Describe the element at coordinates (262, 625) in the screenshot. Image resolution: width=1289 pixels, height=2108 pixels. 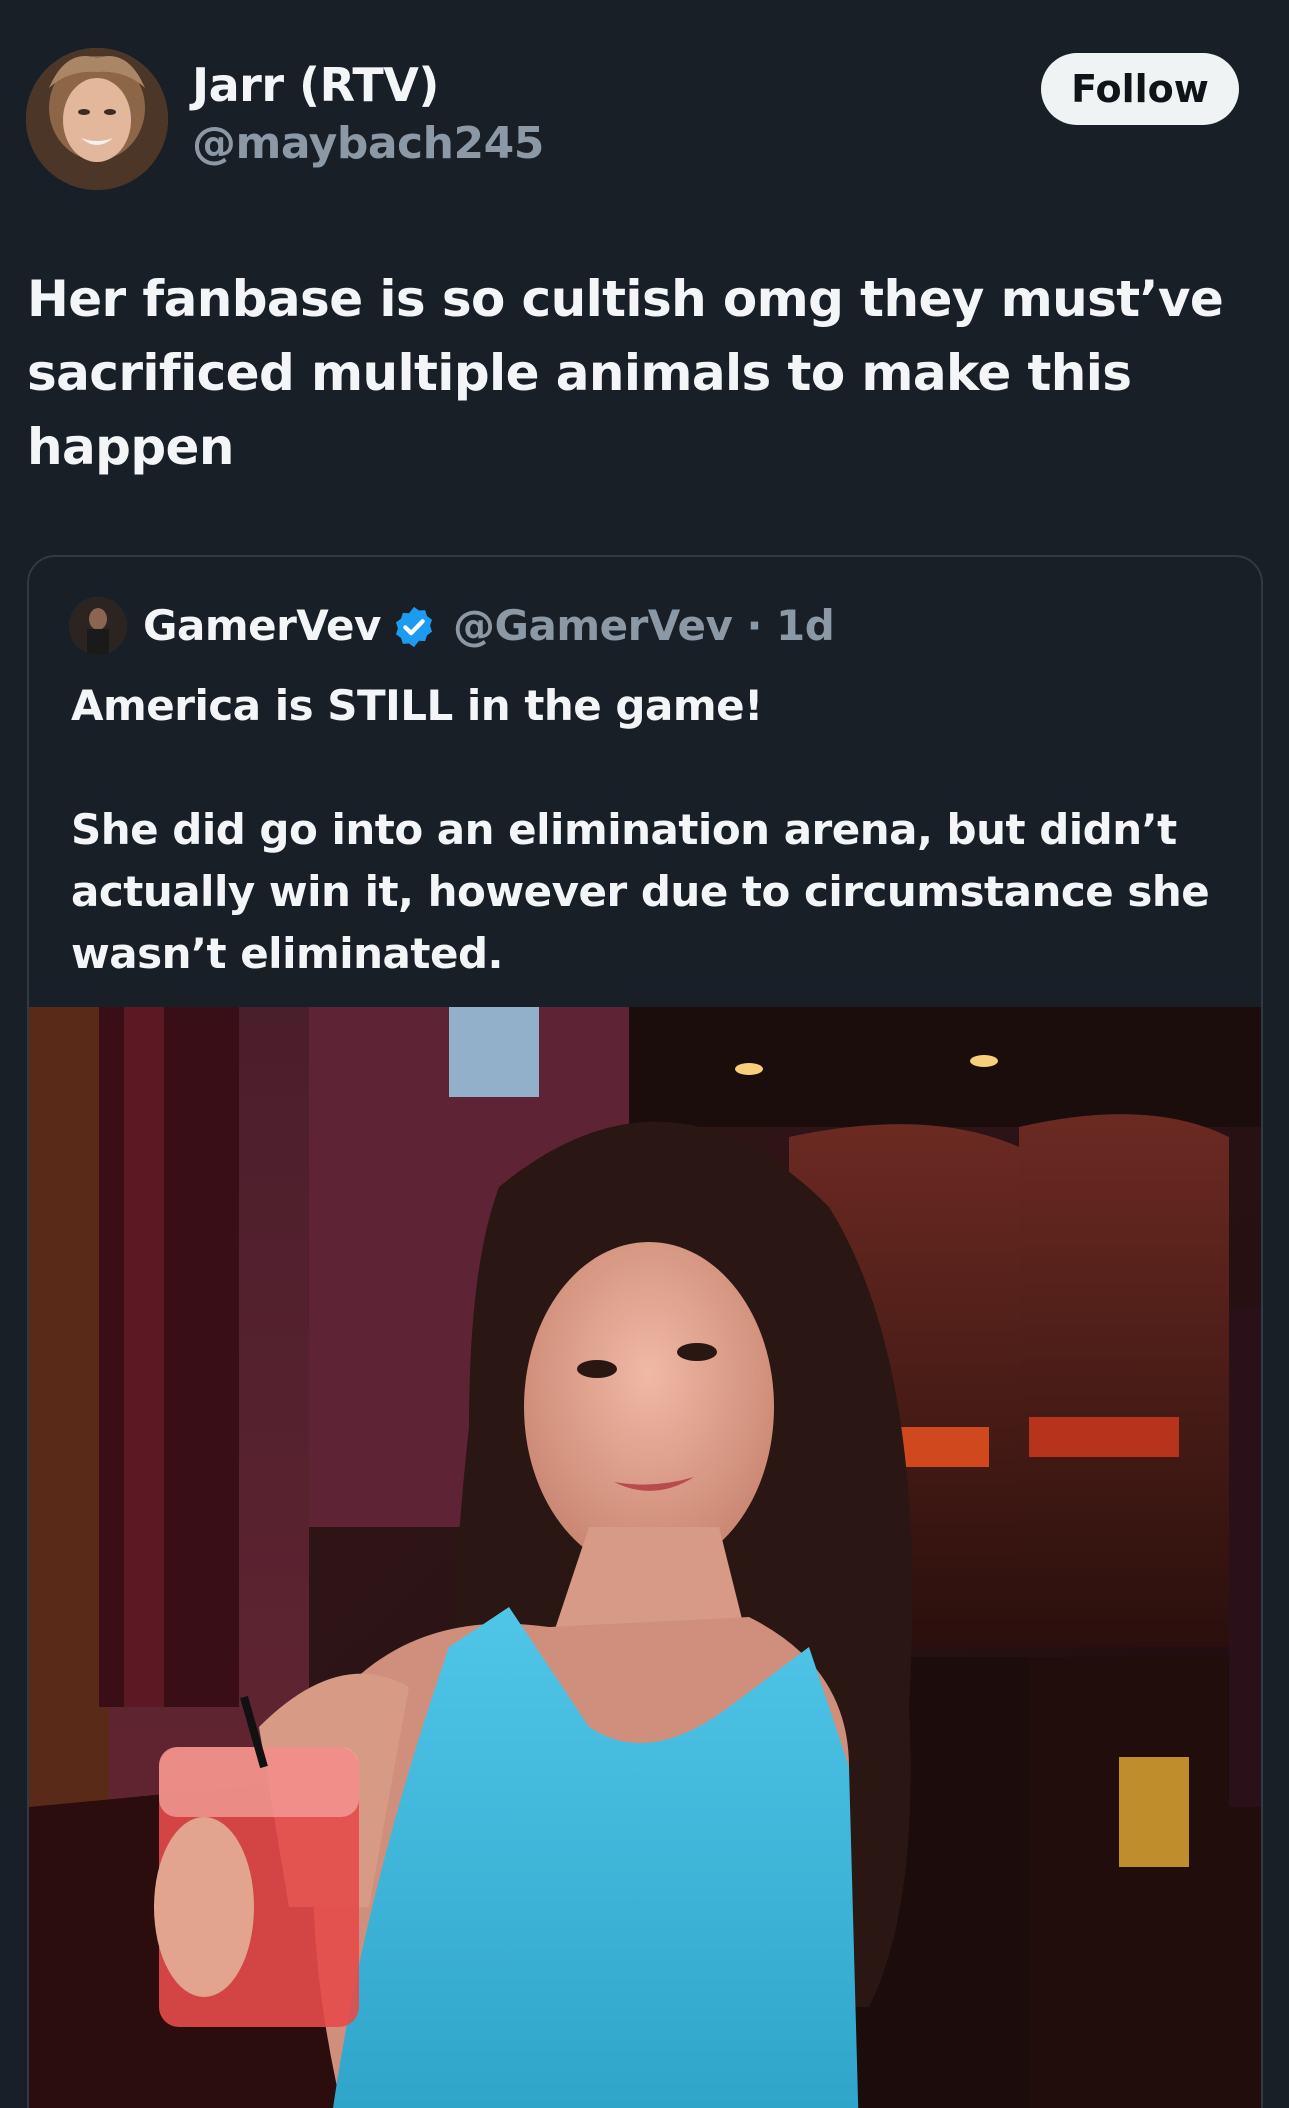
I see `quoted-display-name: GamerVev` at that location.